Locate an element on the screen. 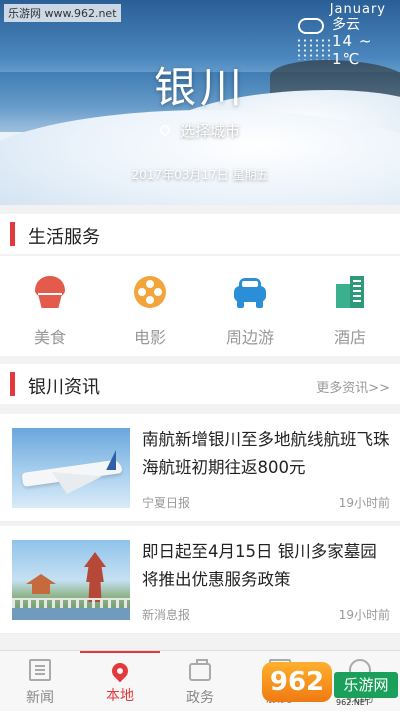 This screenshot has height=711, width=400. car-icon is located at coordinates (250, 292).